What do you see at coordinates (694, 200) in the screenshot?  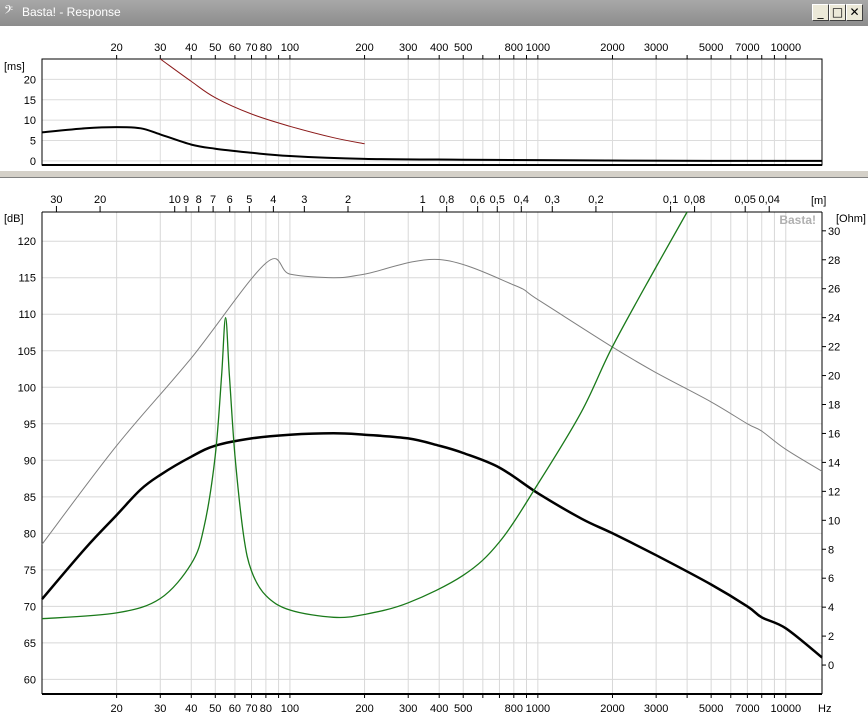 I see `top-tick-label: 0,08` at bounding box center [694, 200].